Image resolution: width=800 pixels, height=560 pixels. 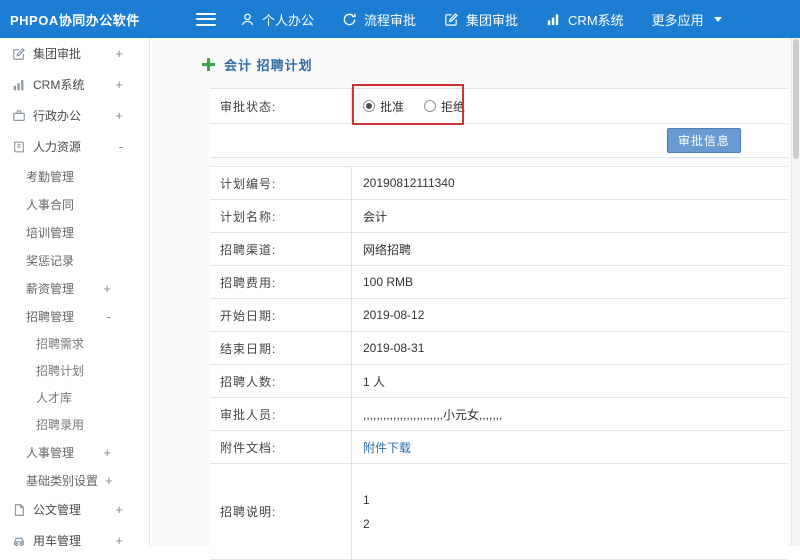 I want to click on approval-info-button: 审批信息, so click(x=703, y=140).